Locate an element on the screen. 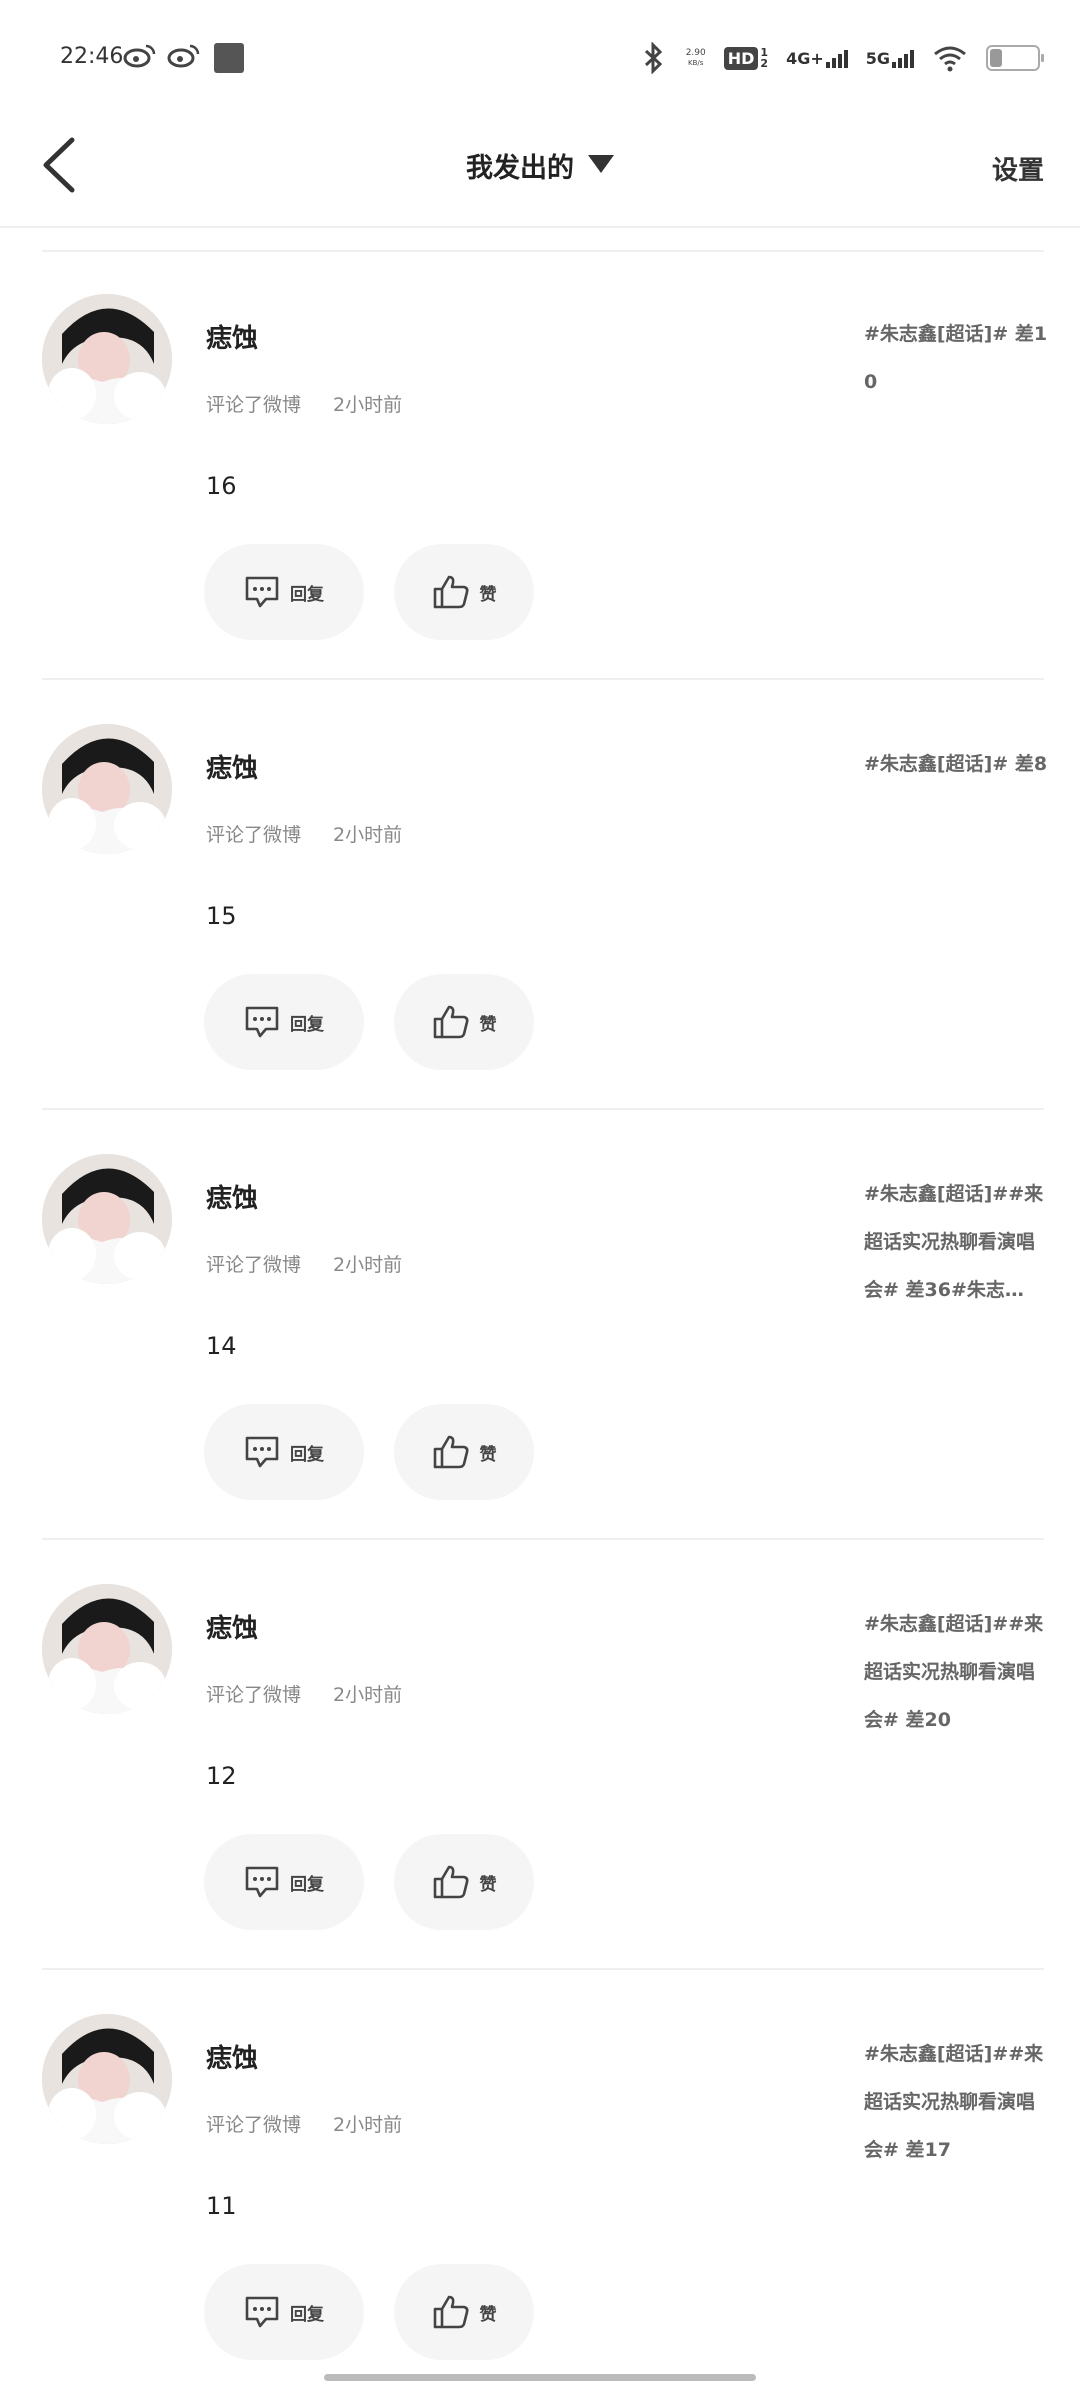  settings-button: 设置 is located at coordinates (1018, 168).